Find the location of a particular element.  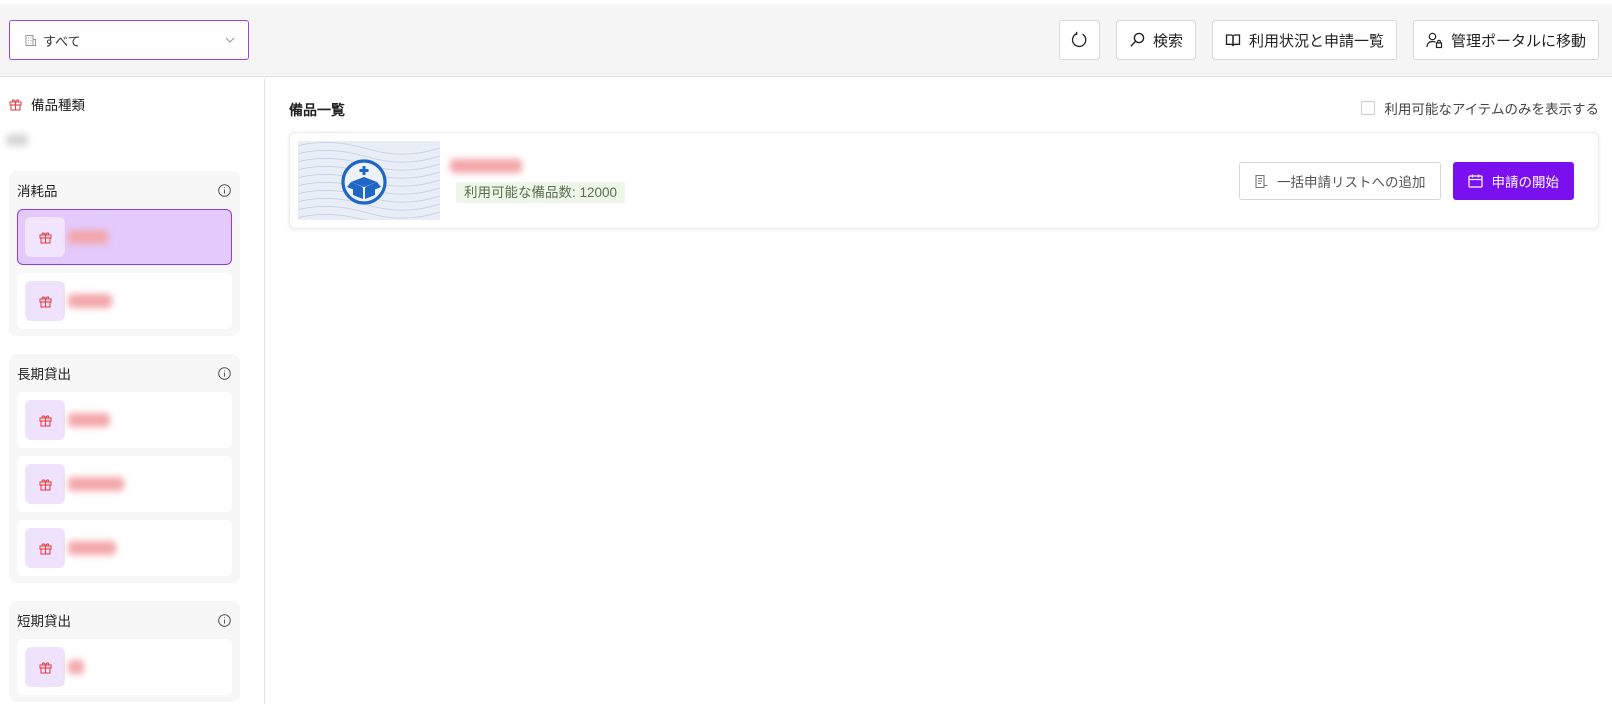

category-sidebar: 備品種類 消耗品 長期貸出 短期貸出 is located at coordinates (132, 391).